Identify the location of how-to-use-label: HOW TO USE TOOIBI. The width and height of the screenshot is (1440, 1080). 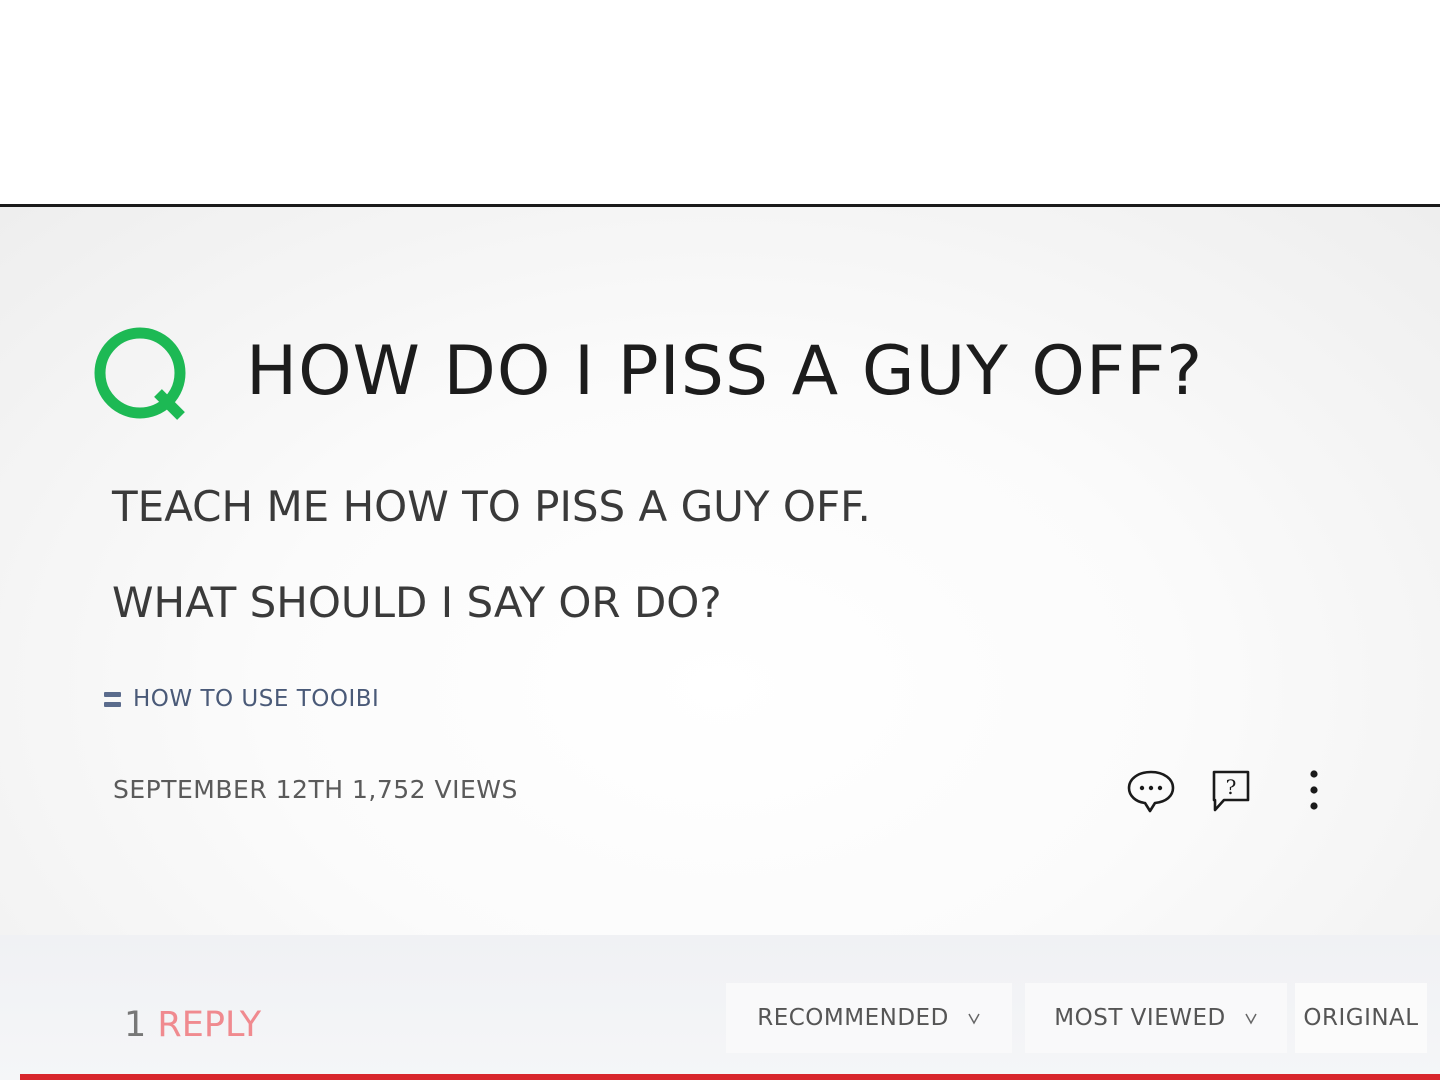
(256, 699).